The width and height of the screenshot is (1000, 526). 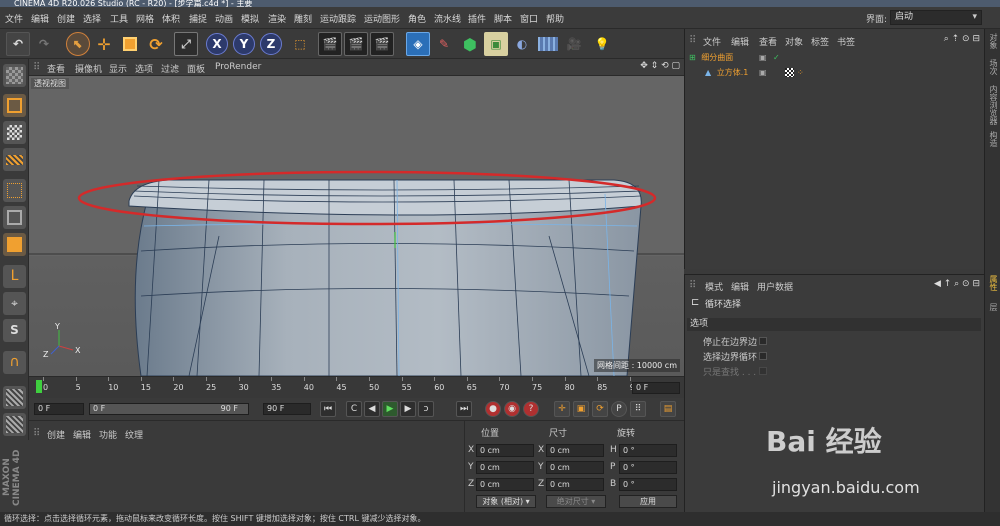 What do you see at coordinates (108, 434) in the screenshot?
I see `mat-menu-function: 功能` at bounding box center [108, 434].